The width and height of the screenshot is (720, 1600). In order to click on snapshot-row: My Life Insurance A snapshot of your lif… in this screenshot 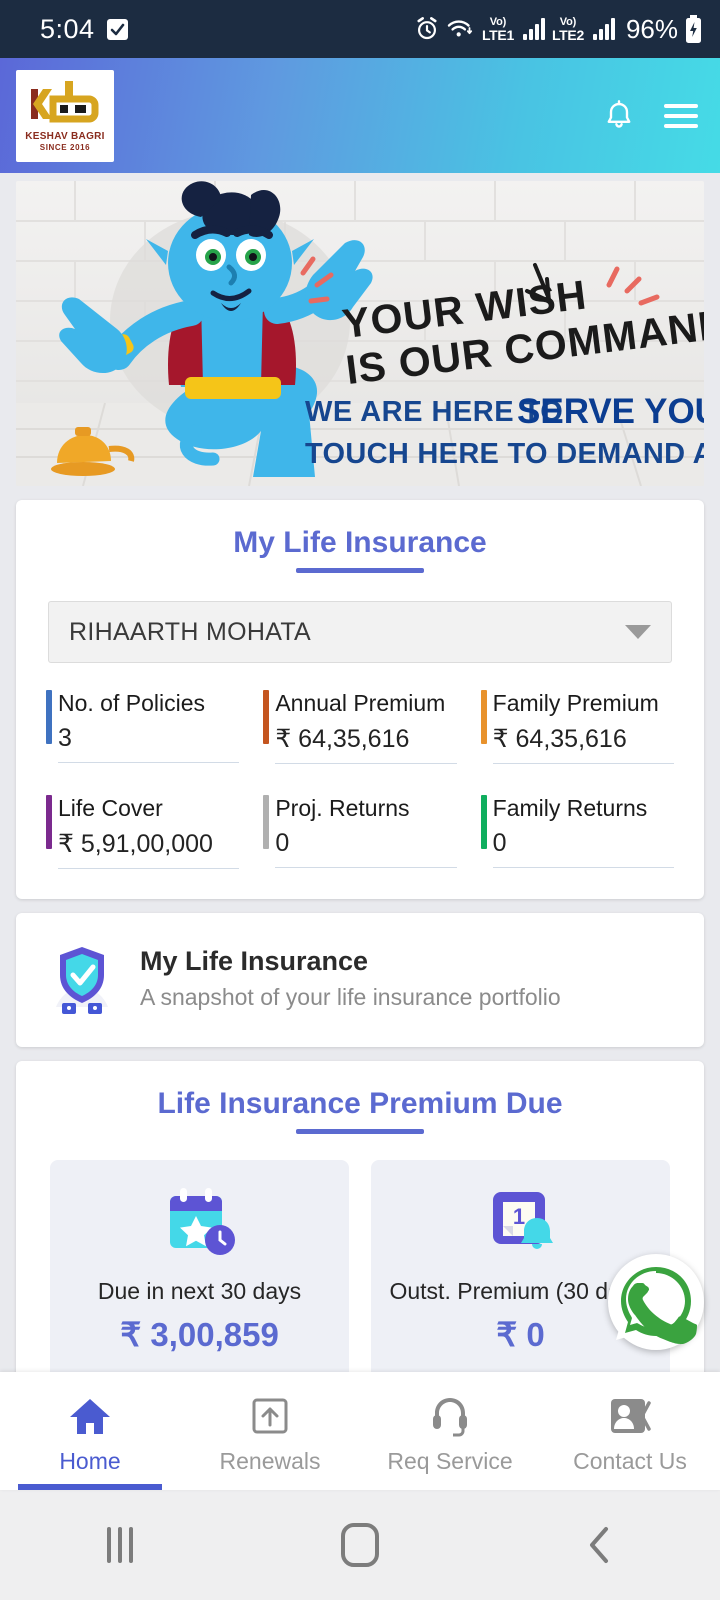, I will do `click(360, 980)`.